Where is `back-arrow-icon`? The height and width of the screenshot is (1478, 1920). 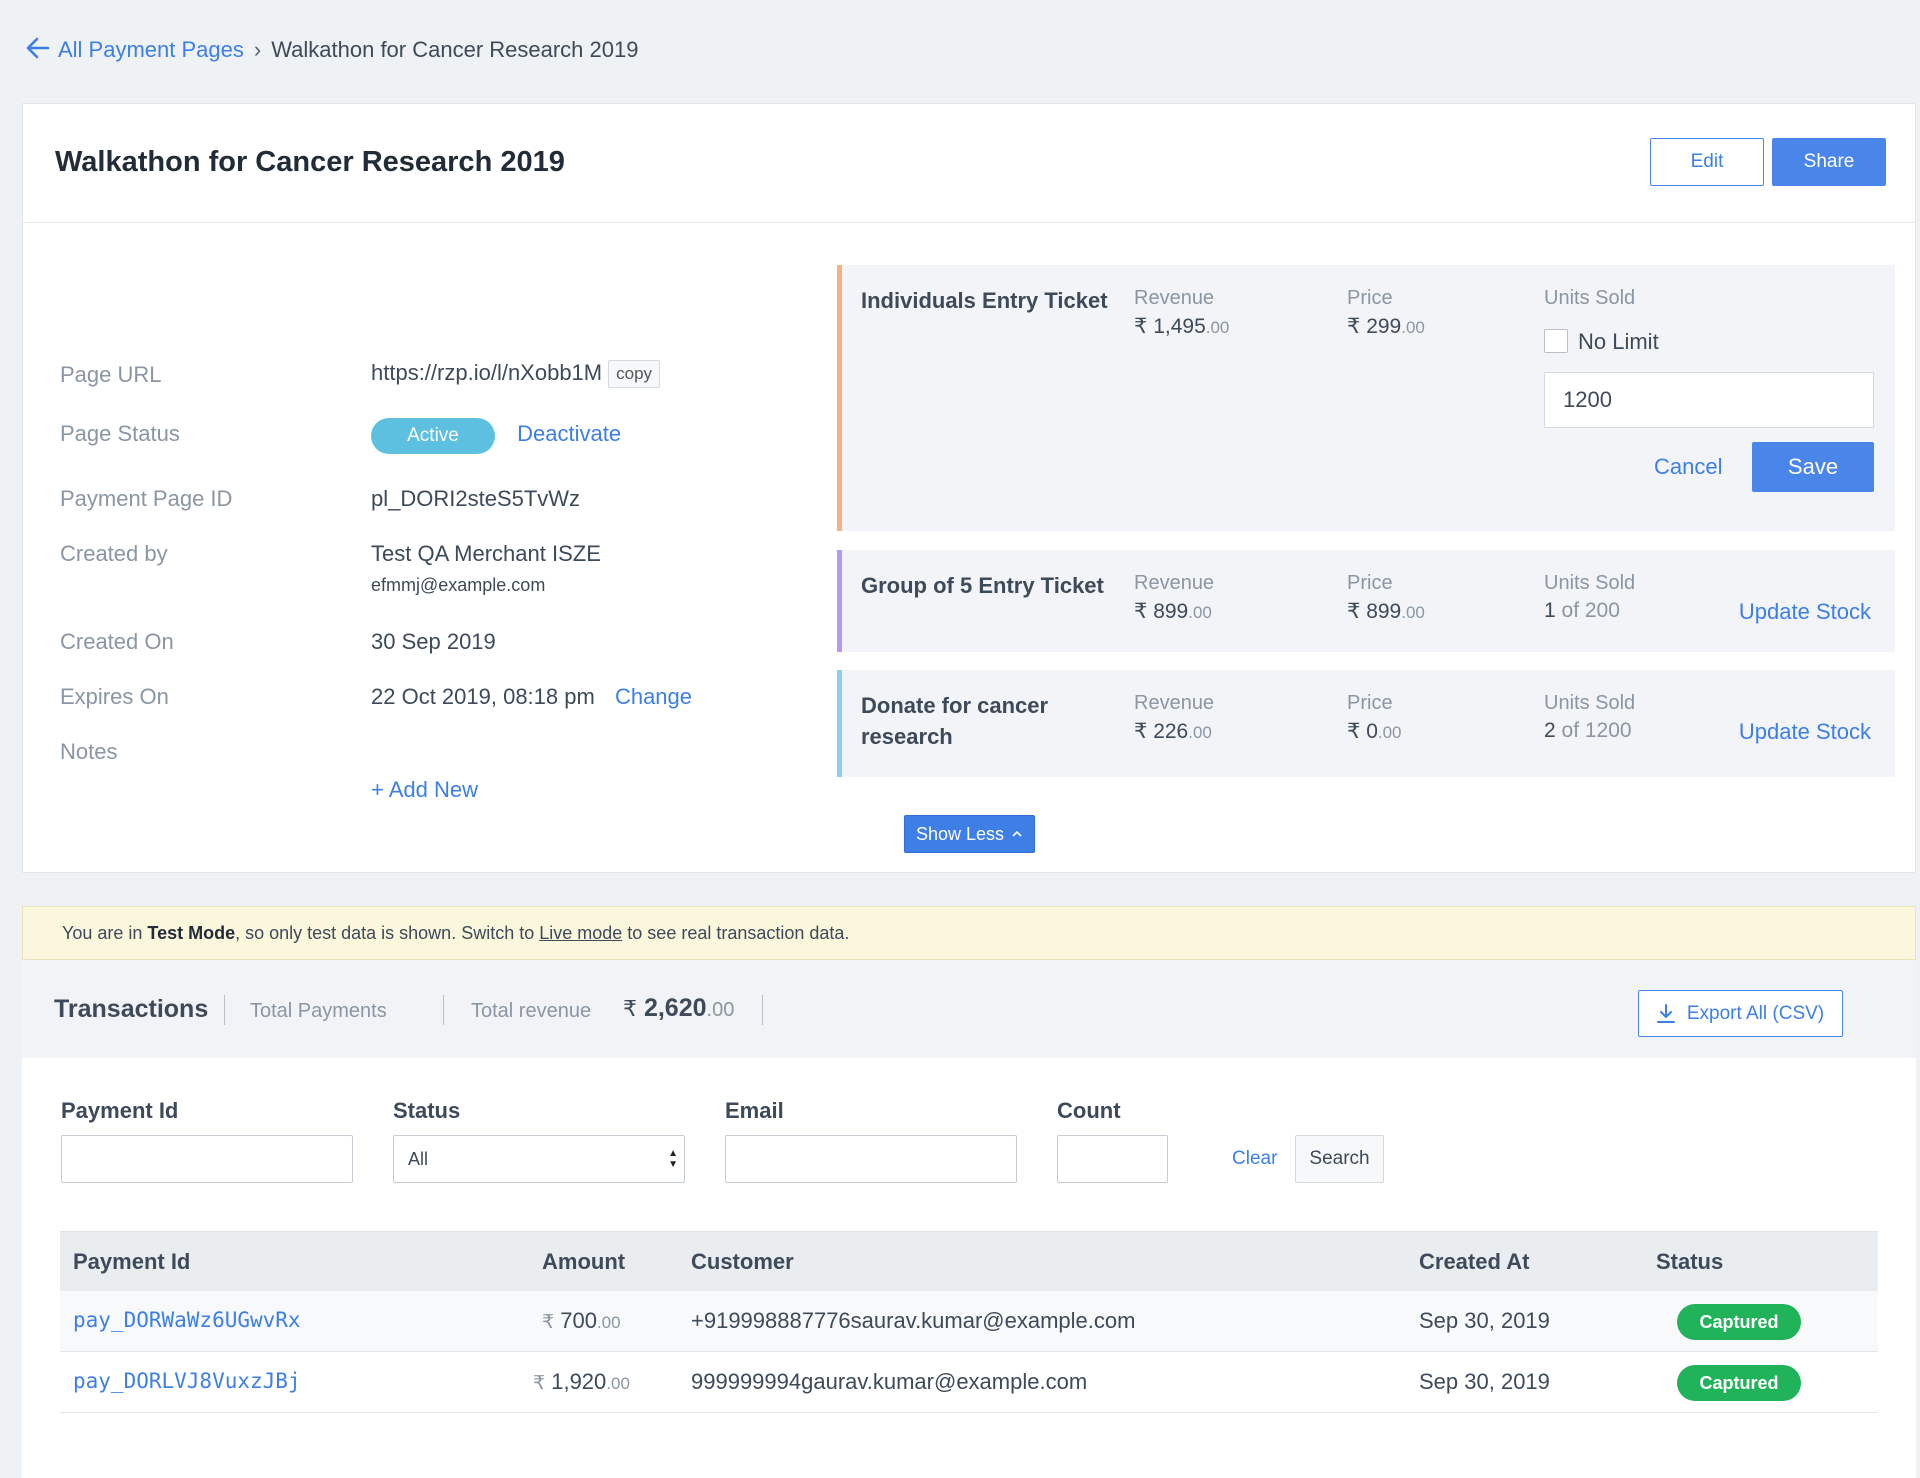
back-arrow-icon is located at coordinates (38, 50).